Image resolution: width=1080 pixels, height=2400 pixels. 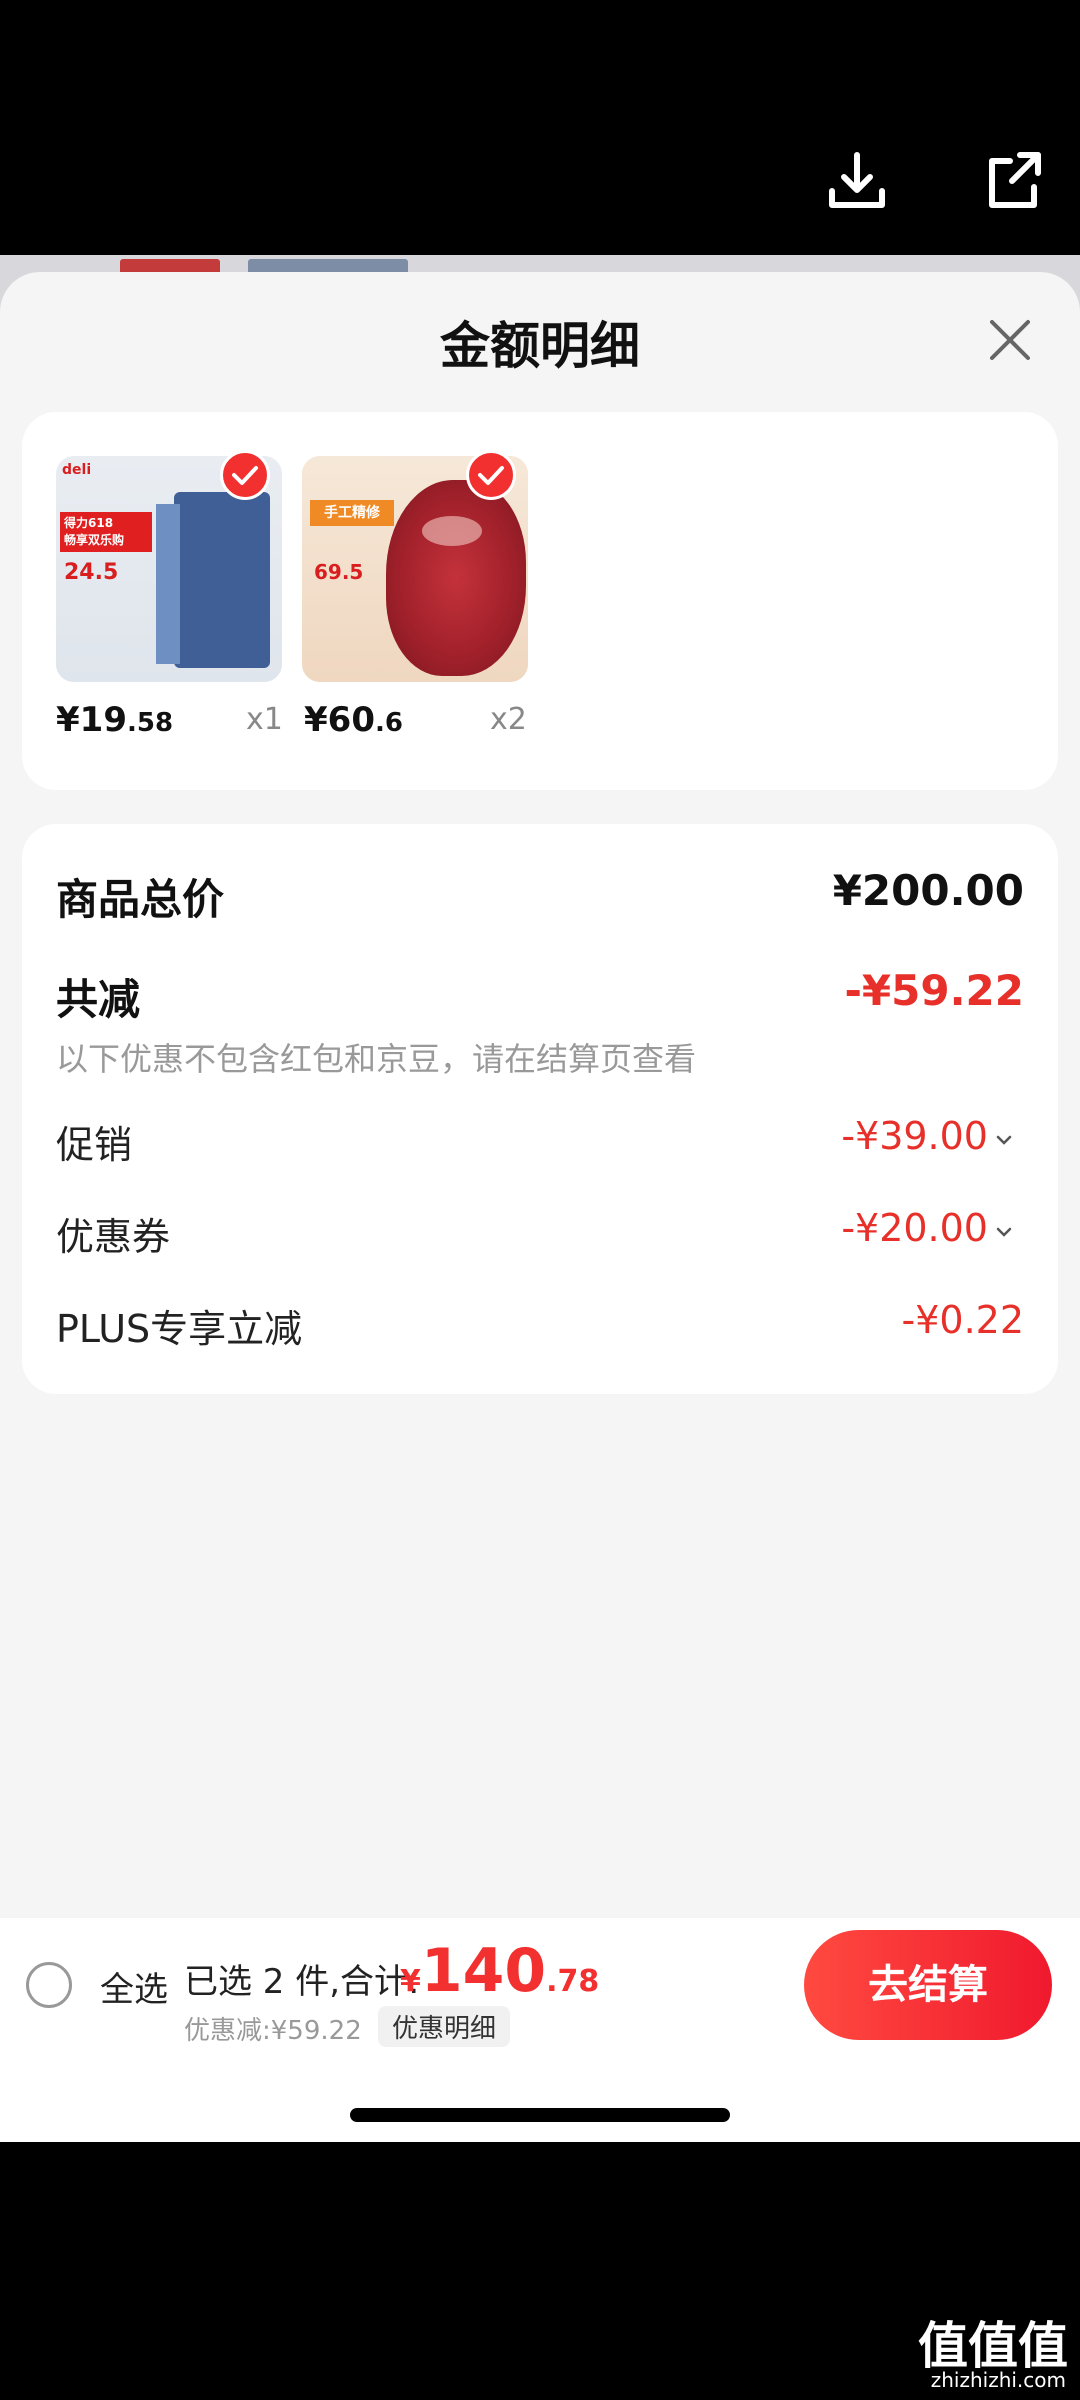 What do you see at coordinates (540, 2098) in the screenshot?
I see `home-area` at bounding box center [540, 2098].